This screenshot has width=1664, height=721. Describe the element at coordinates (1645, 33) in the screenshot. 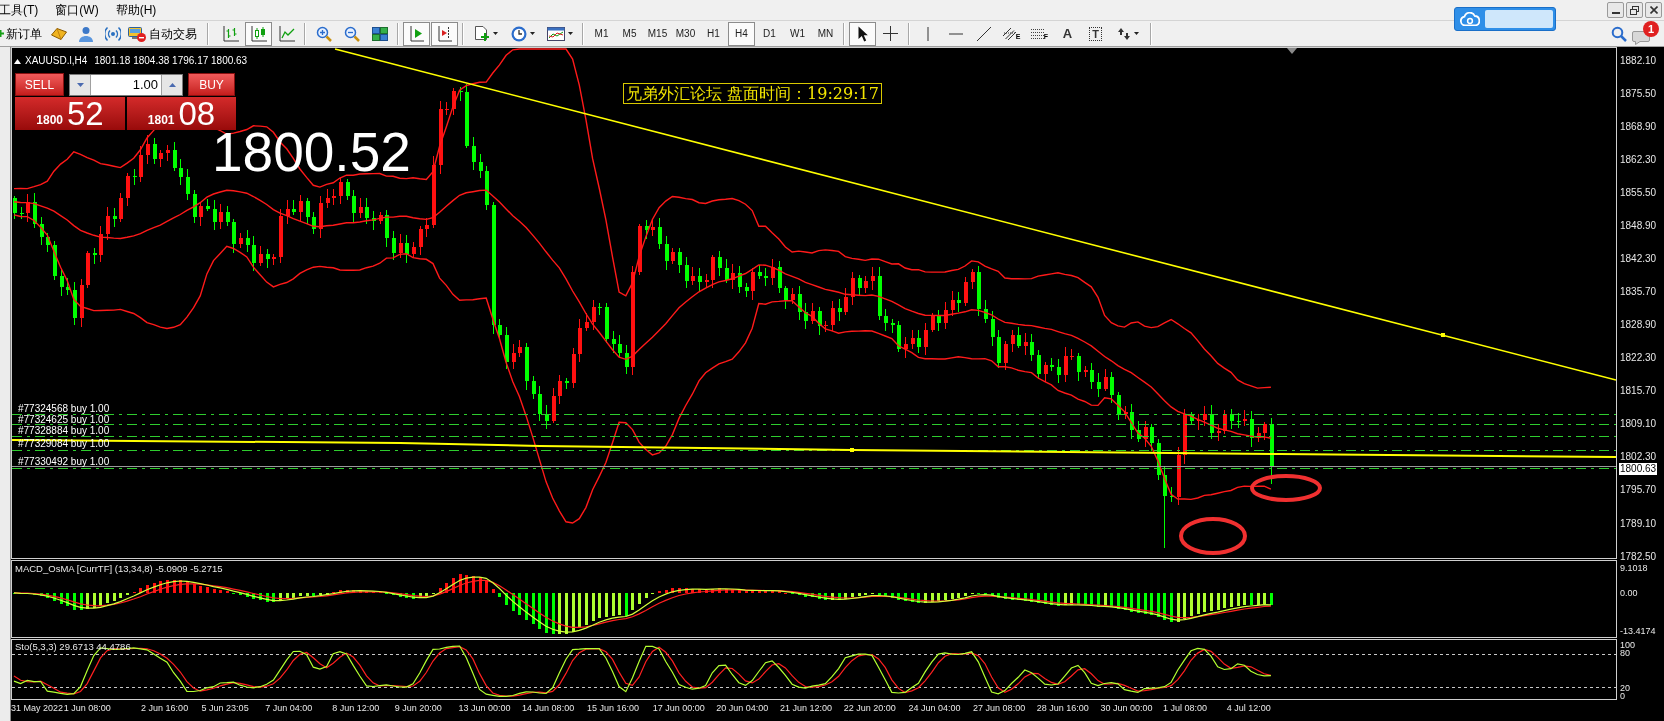

I see `messages-button: 1` at that location.